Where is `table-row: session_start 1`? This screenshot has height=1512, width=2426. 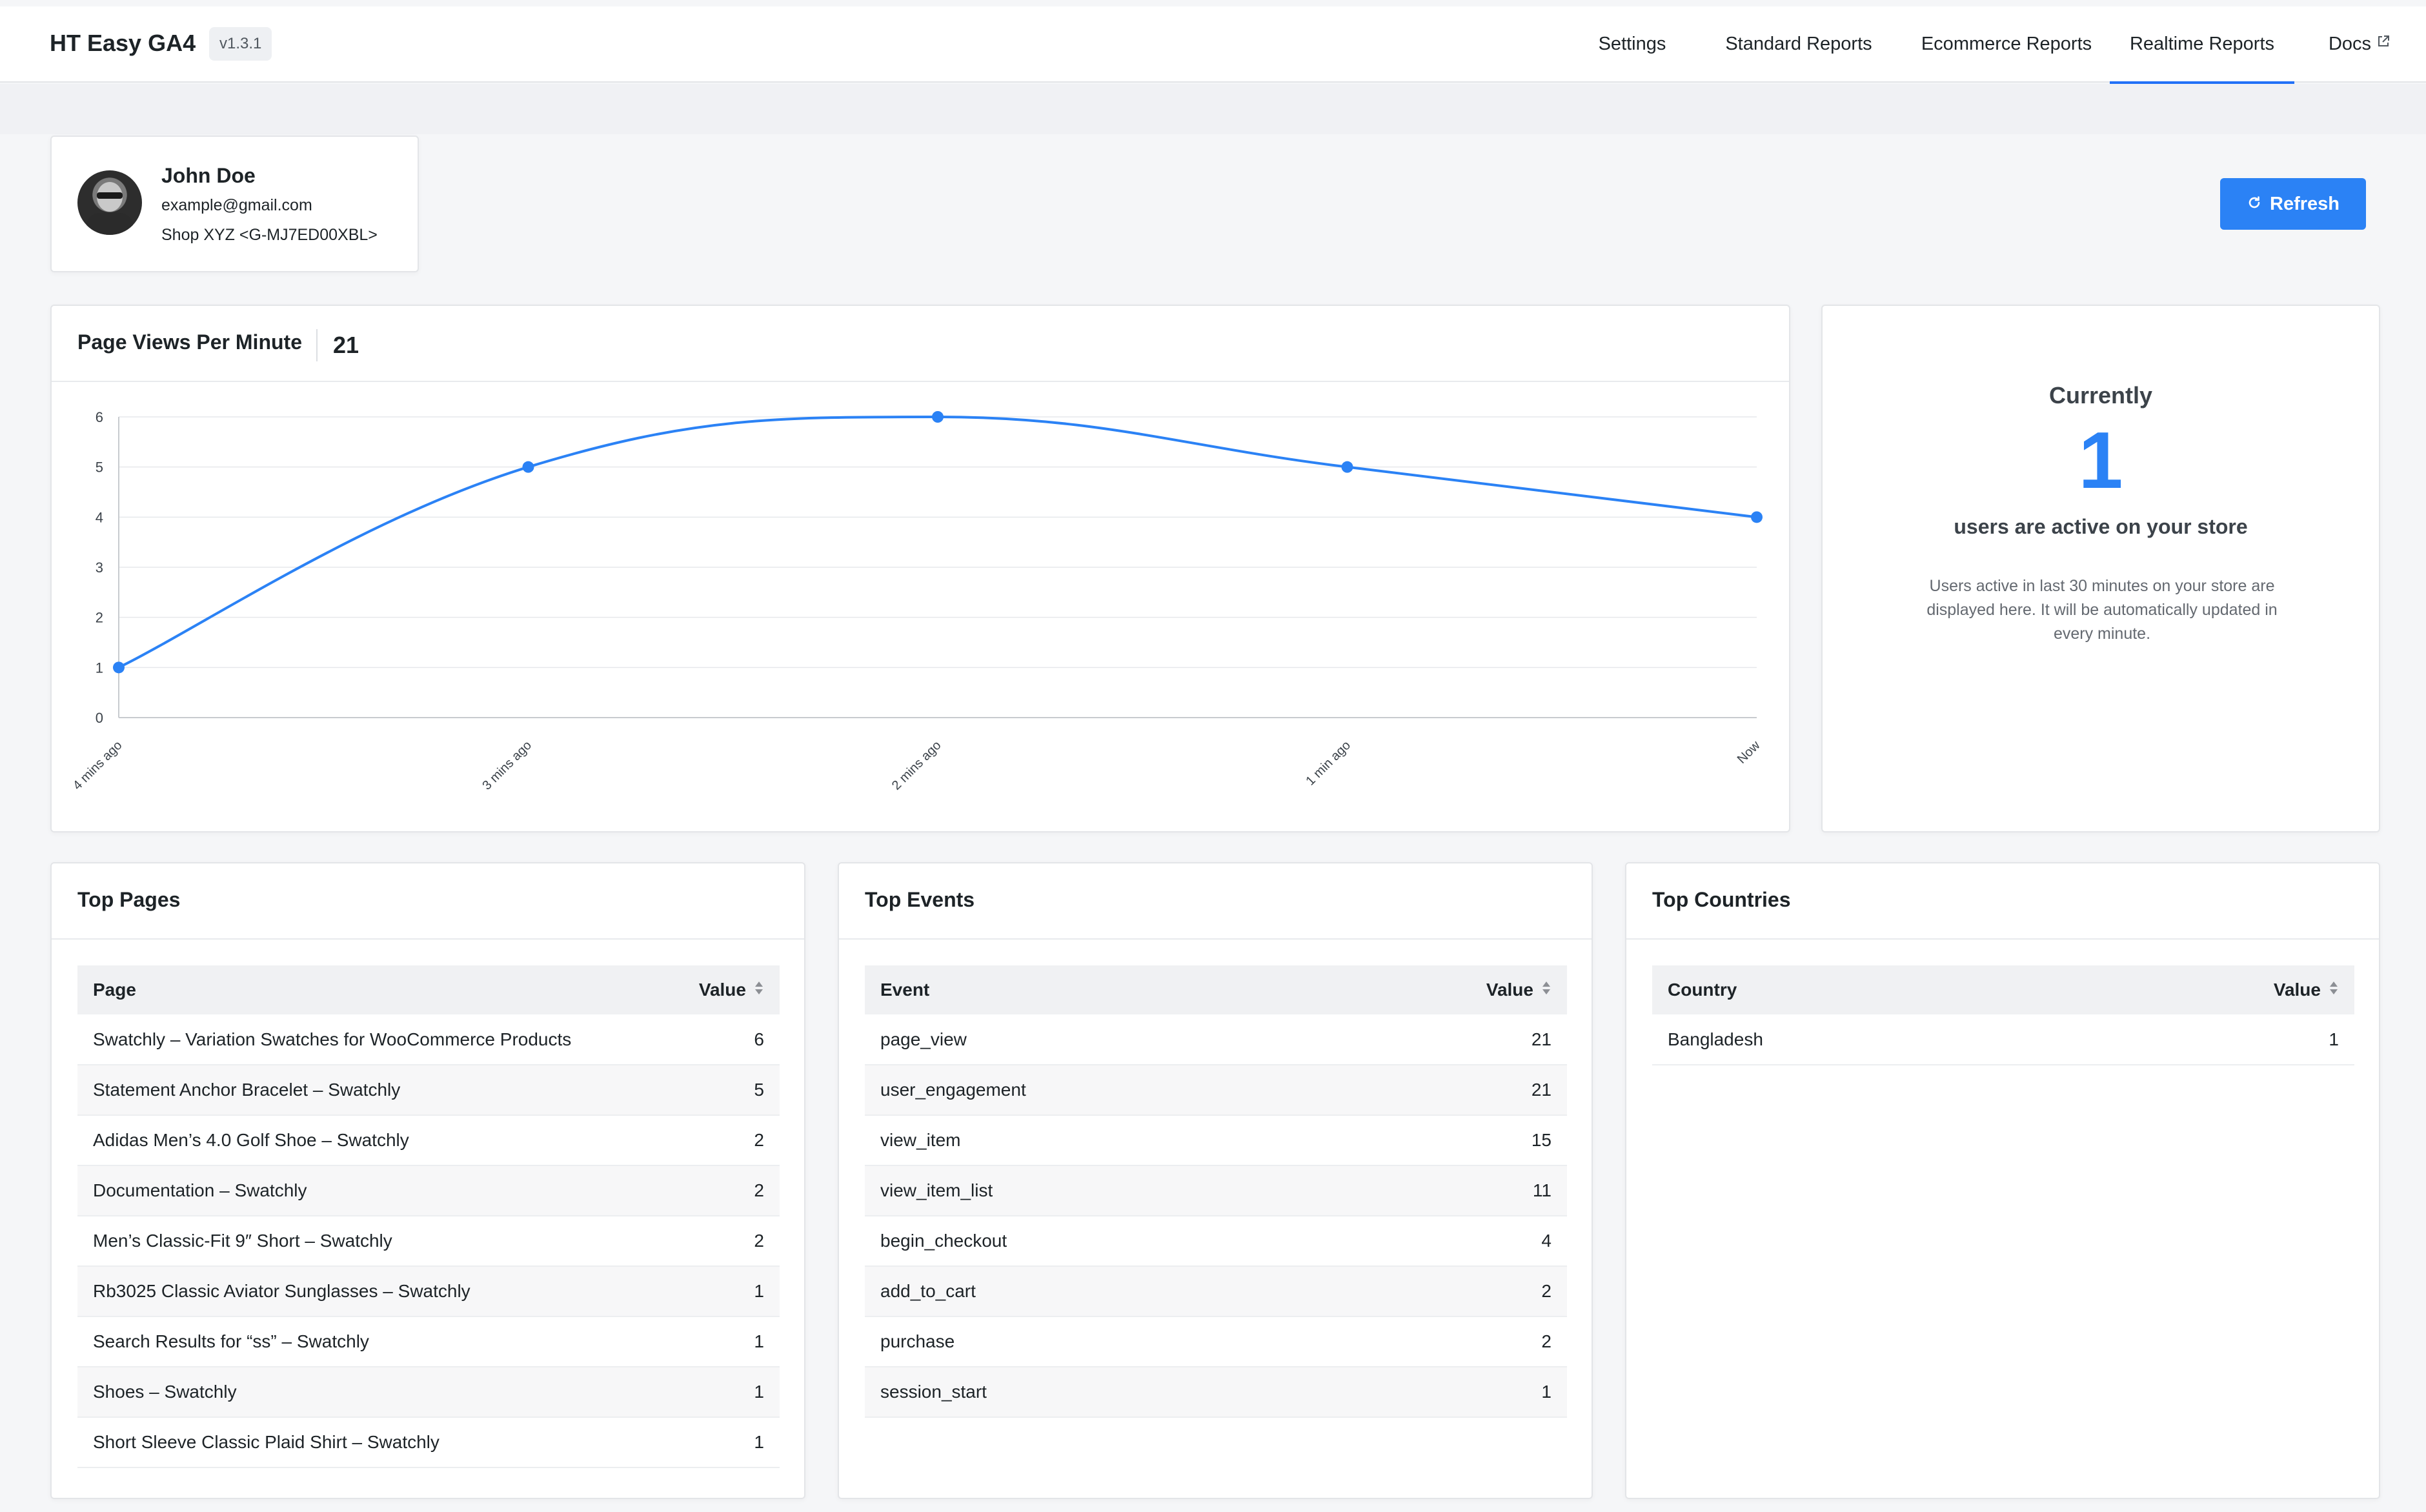 table-row: session_start 1 is located at coordinates (1216, 1392).